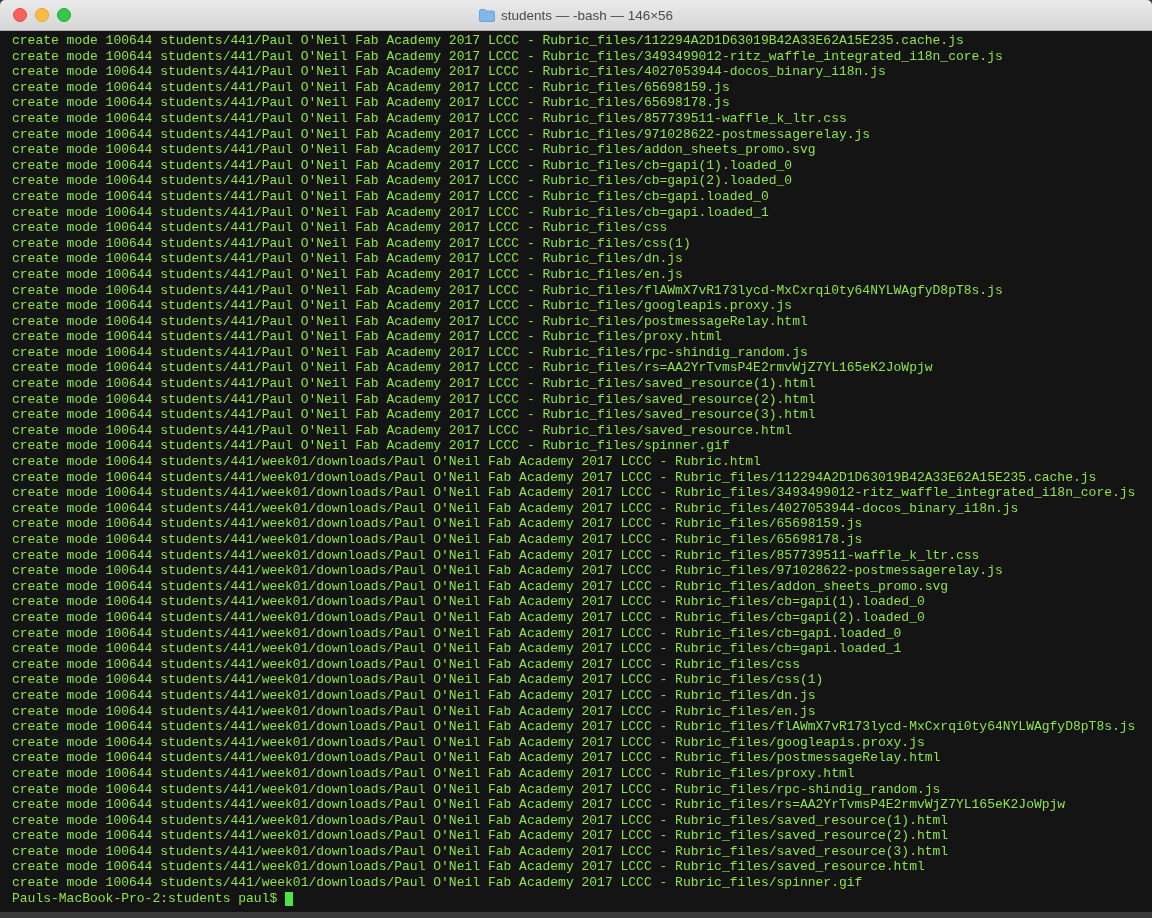 The image size is (1152, 918). I want to click on terminal-line: create mode 100644 students/441/Paul O'Neil Fab Academy 2017 LCCC - Rubric_files/857739511-waffle_k_ltr.css, so click(429, 118).